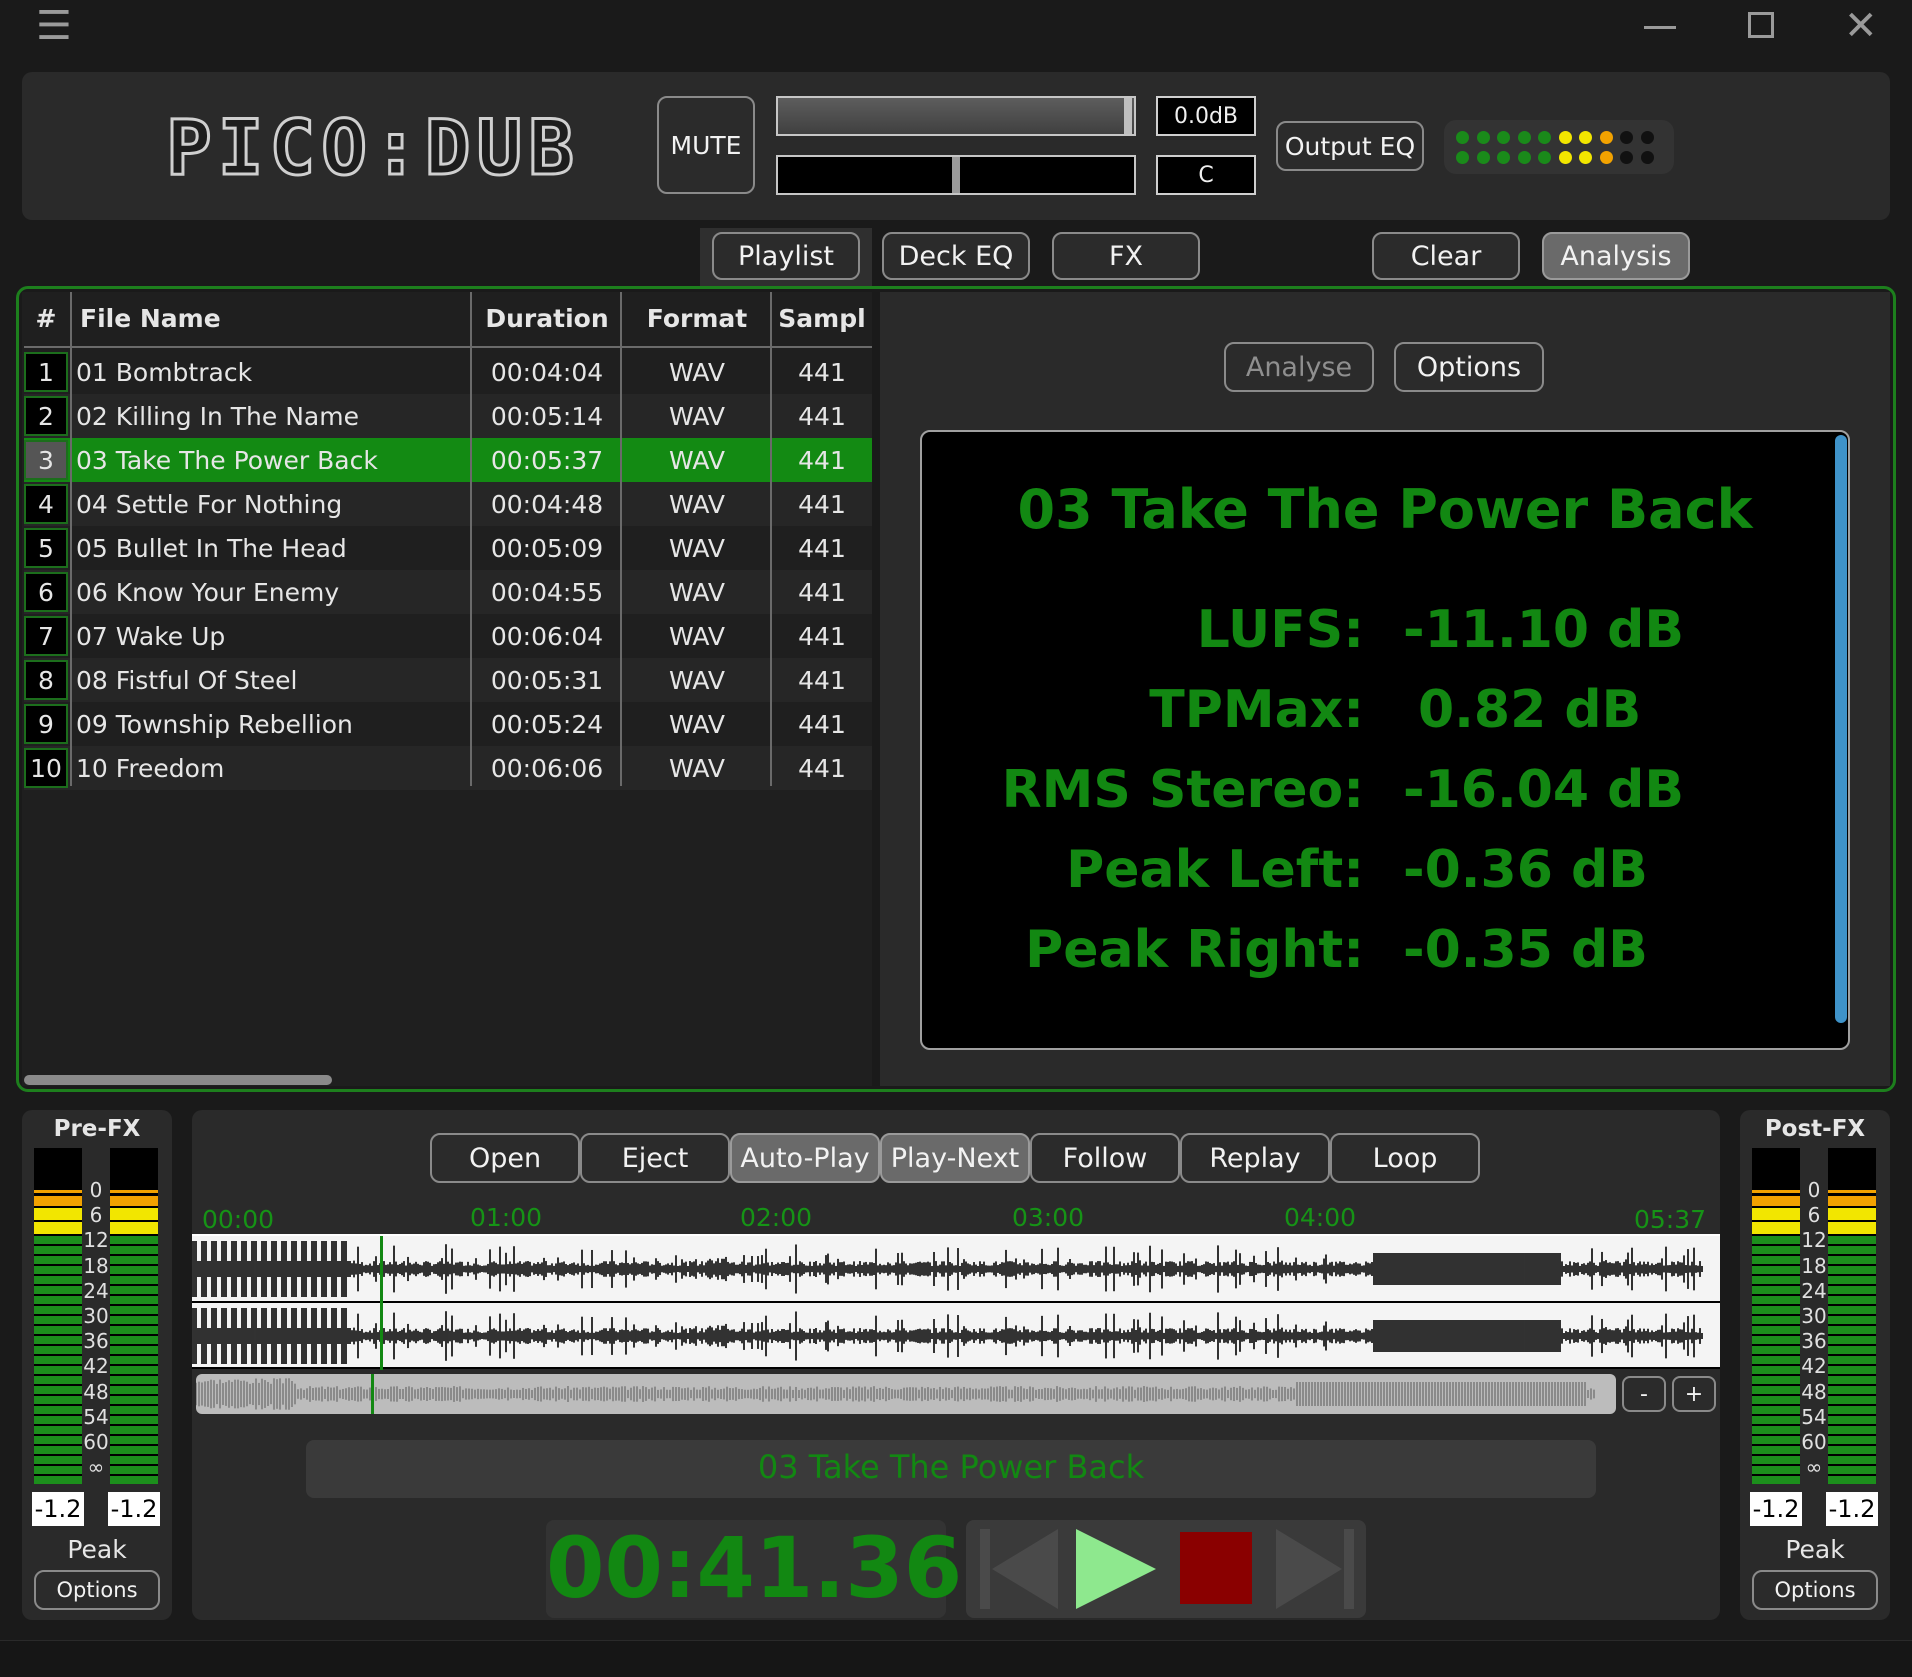 Image resolution: width=1912 pixels, height=1677 pixels. I want to click on timeline-tick-label: 03:00, so click(1048, 1217).